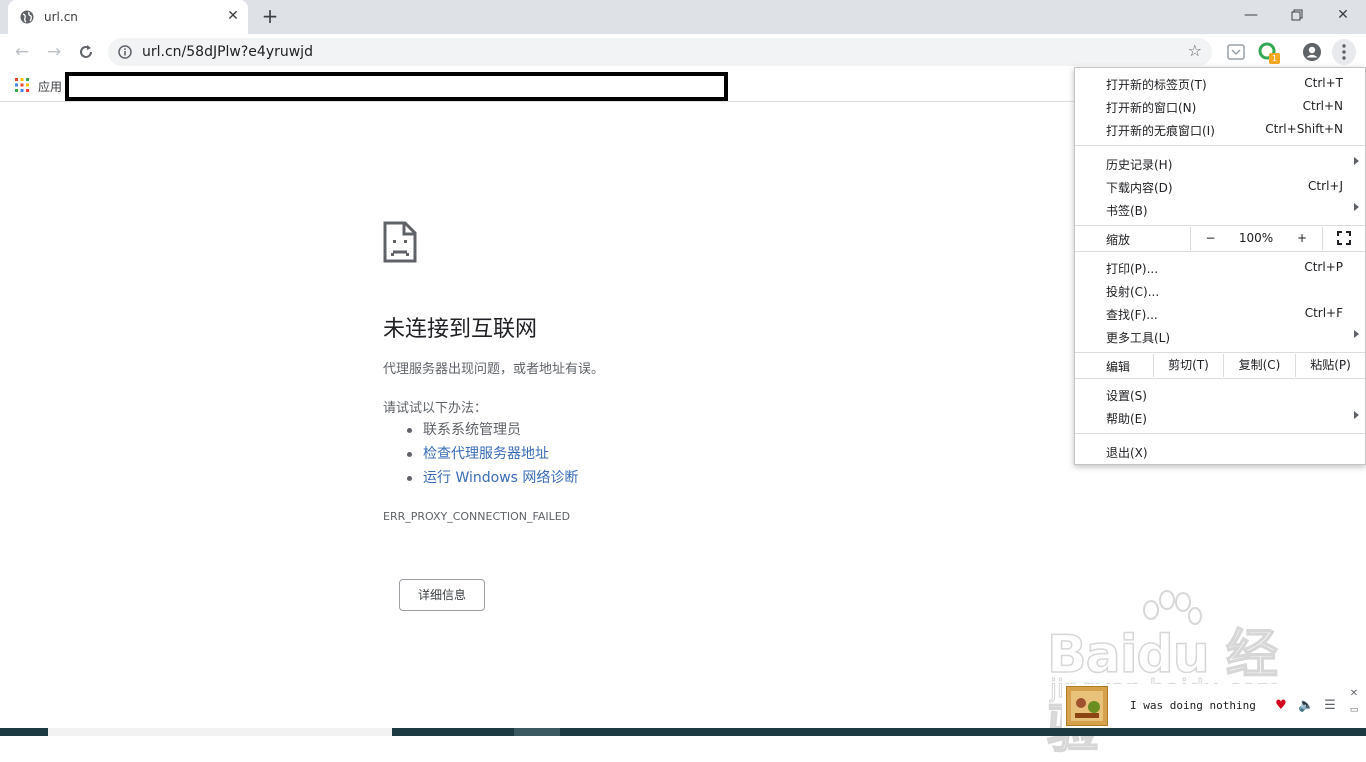  Describe the element at coordinates (227, 52) in the screenshot. I see `url-text: url.cn/58dJPlw?e4yruwjd` at that location.